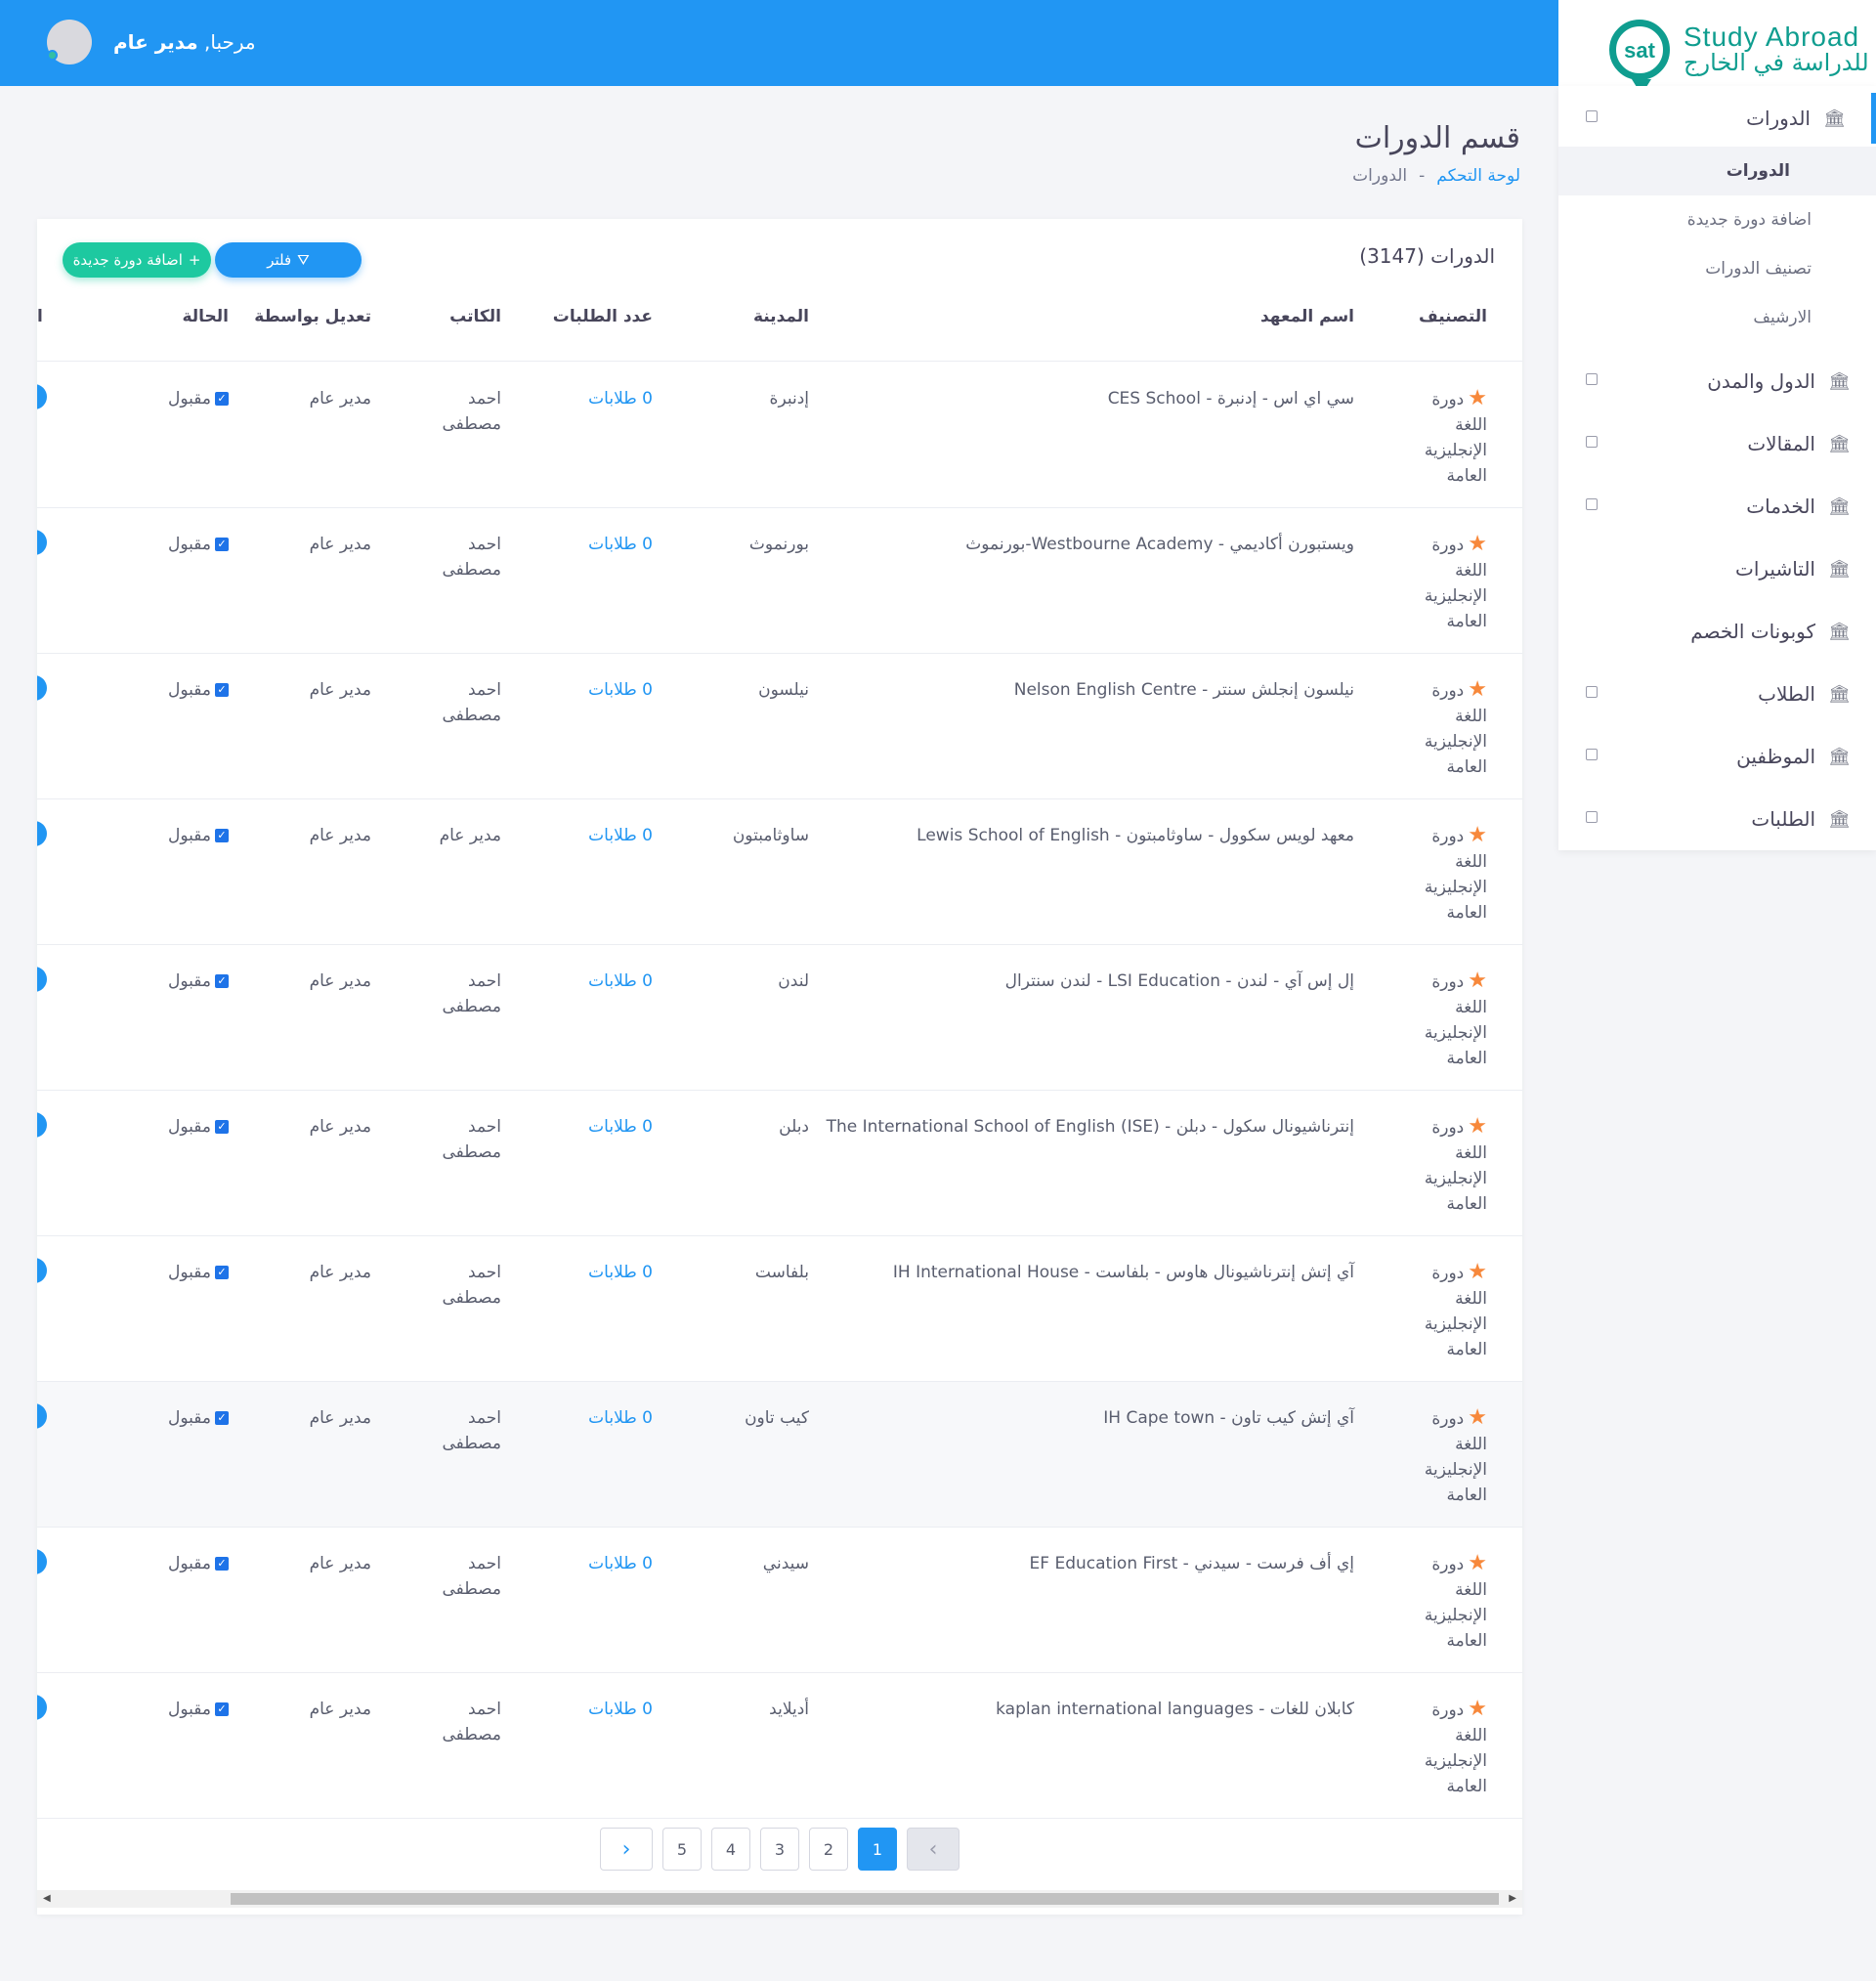 This screenshot has height=1981, width=1876. Describe the element at coordinates (682, 1849) in the screenshot. I see `page-button: 5` at that location.